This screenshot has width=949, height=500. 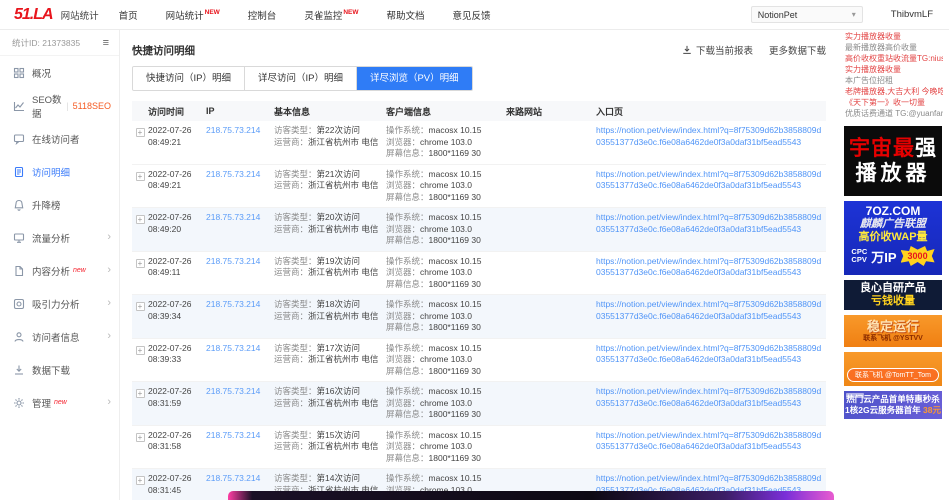 What do you see at coordinates (403, 272) in the screenshot?
I see `browser-label: 浏览器：` at bounding box center [403, 272].